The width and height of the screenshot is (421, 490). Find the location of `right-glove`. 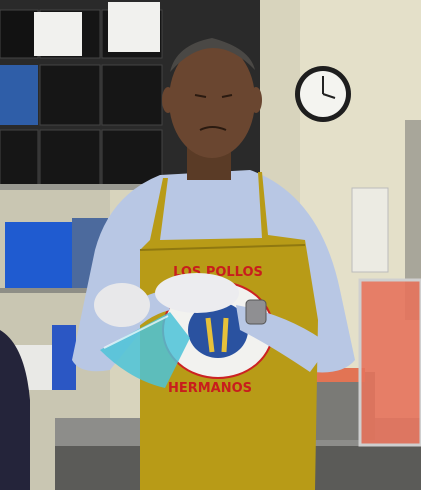

right-glove is located at coordinates (197, 293).